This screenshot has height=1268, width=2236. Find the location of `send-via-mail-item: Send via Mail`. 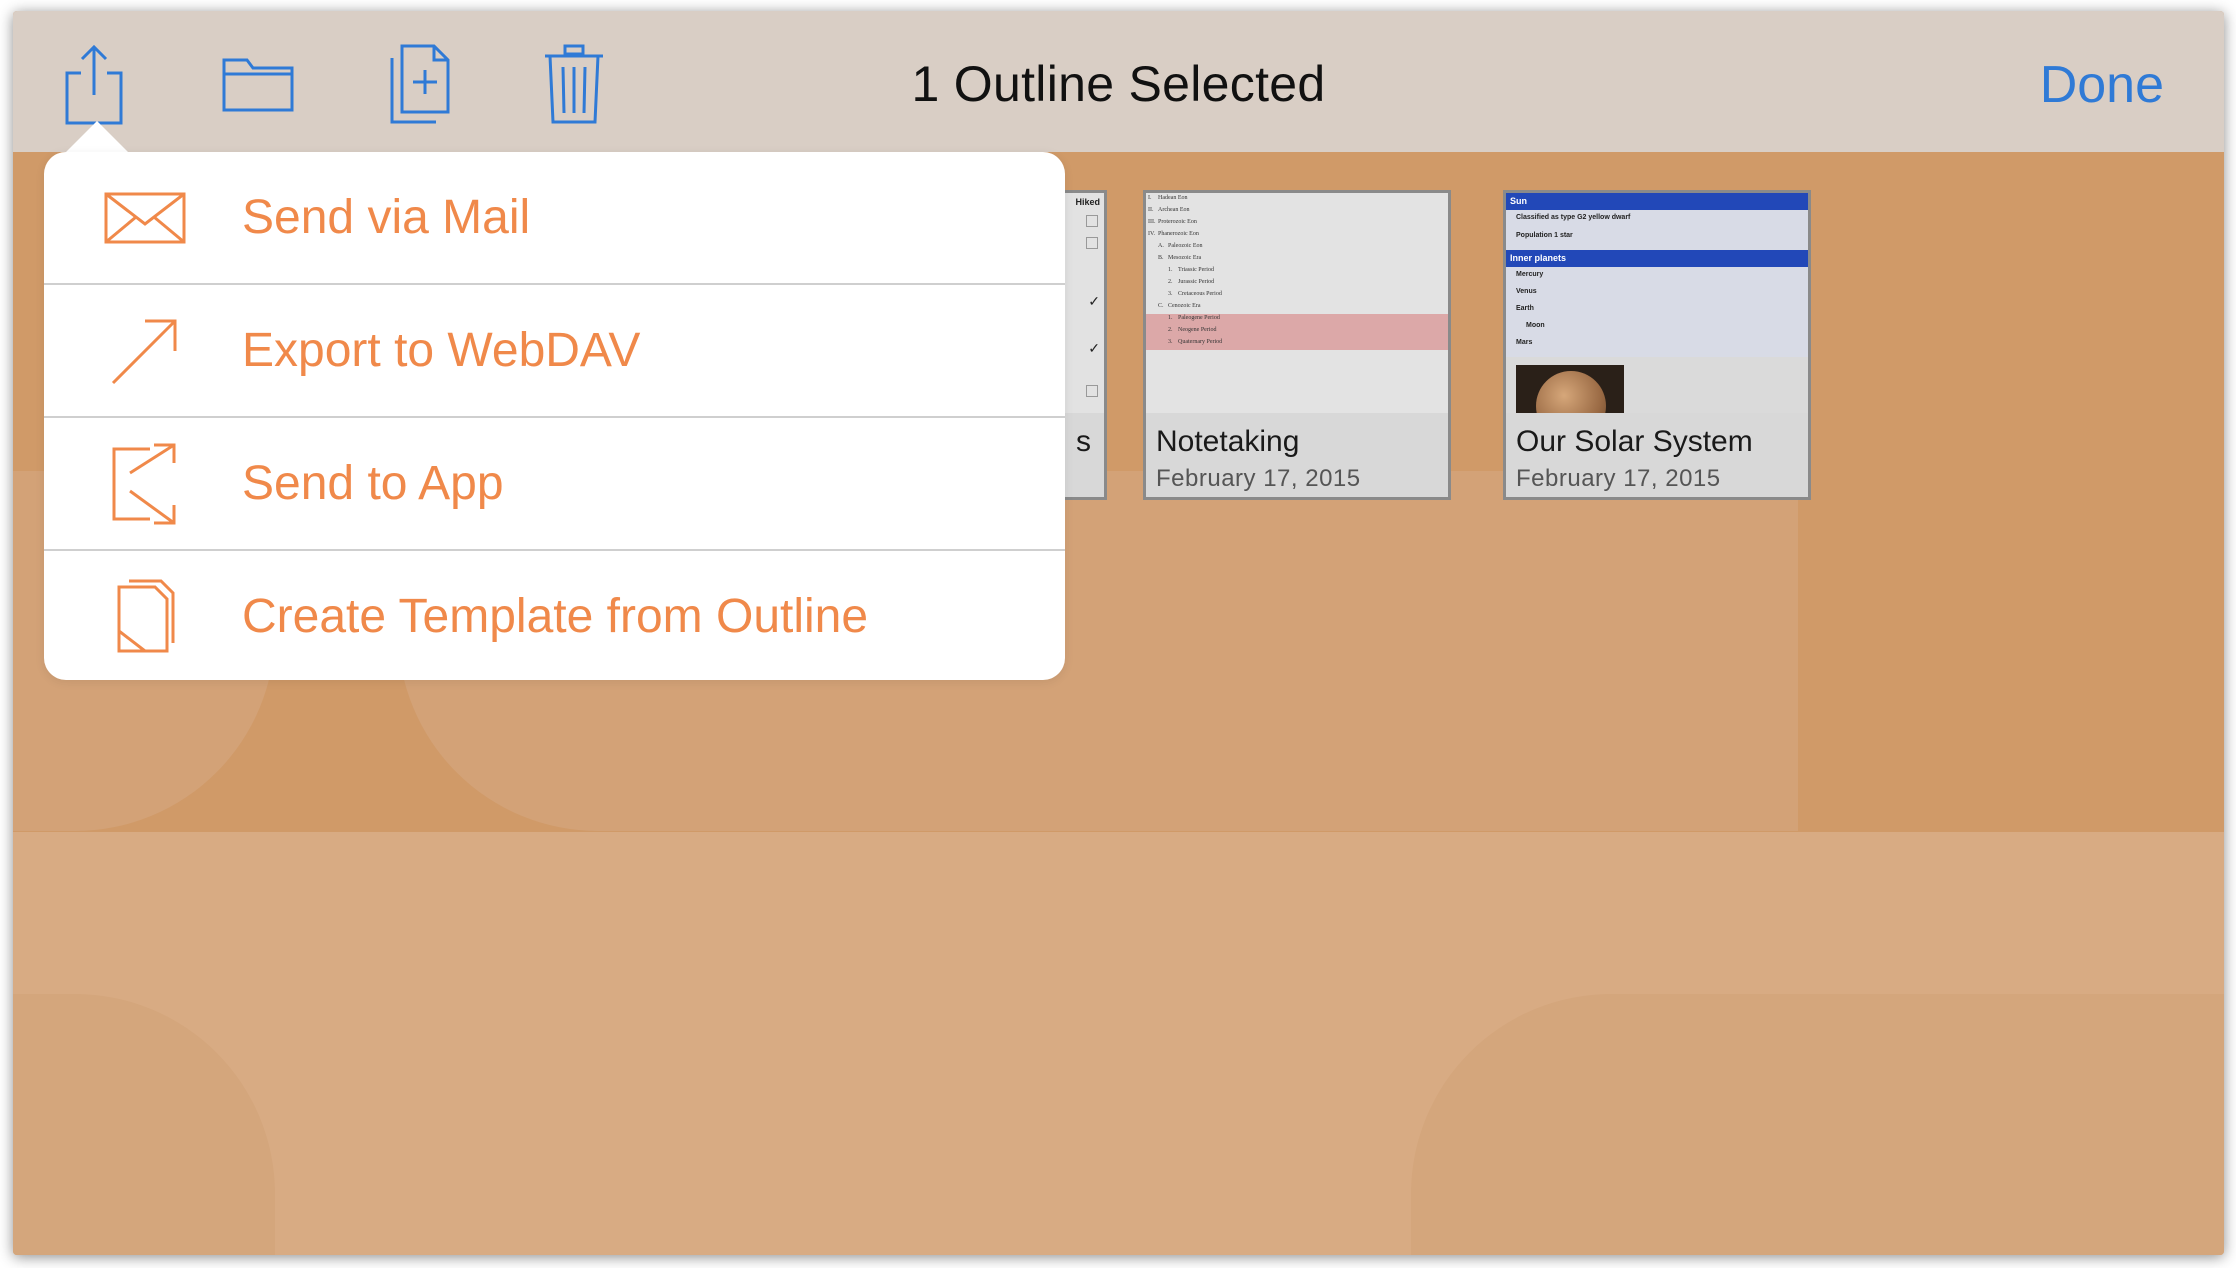

send-via-mail-item: Send via Mail is located at coordinates (554, 217).